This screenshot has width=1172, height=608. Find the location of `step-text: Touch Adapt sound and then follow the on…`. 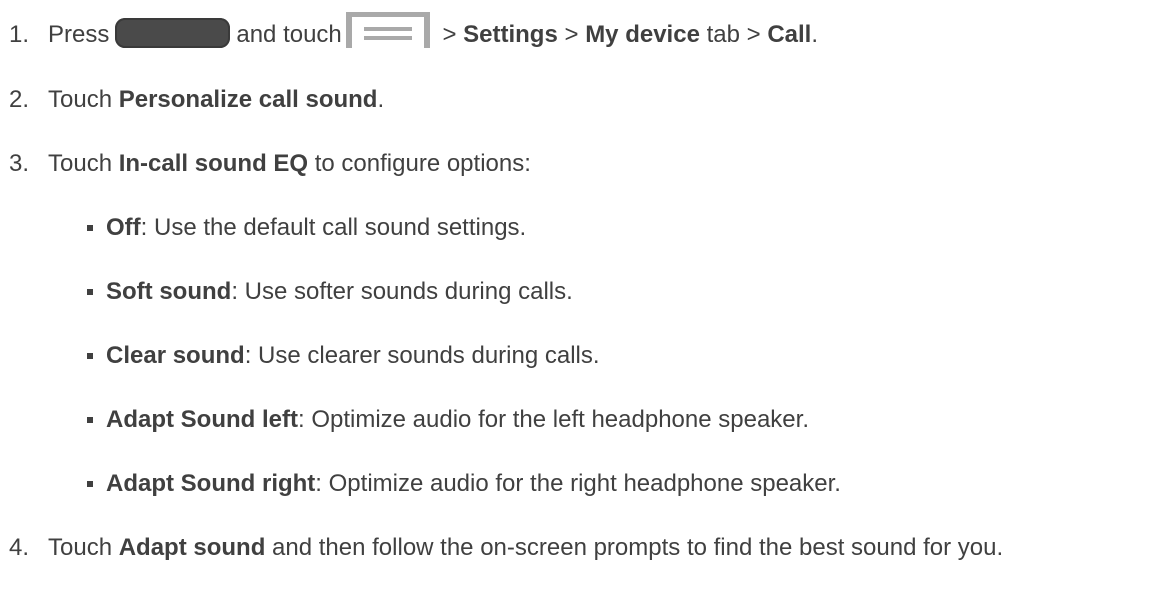

step-text: Touch Adapt sound and then follow the on… is located at coordinates (526, 547).